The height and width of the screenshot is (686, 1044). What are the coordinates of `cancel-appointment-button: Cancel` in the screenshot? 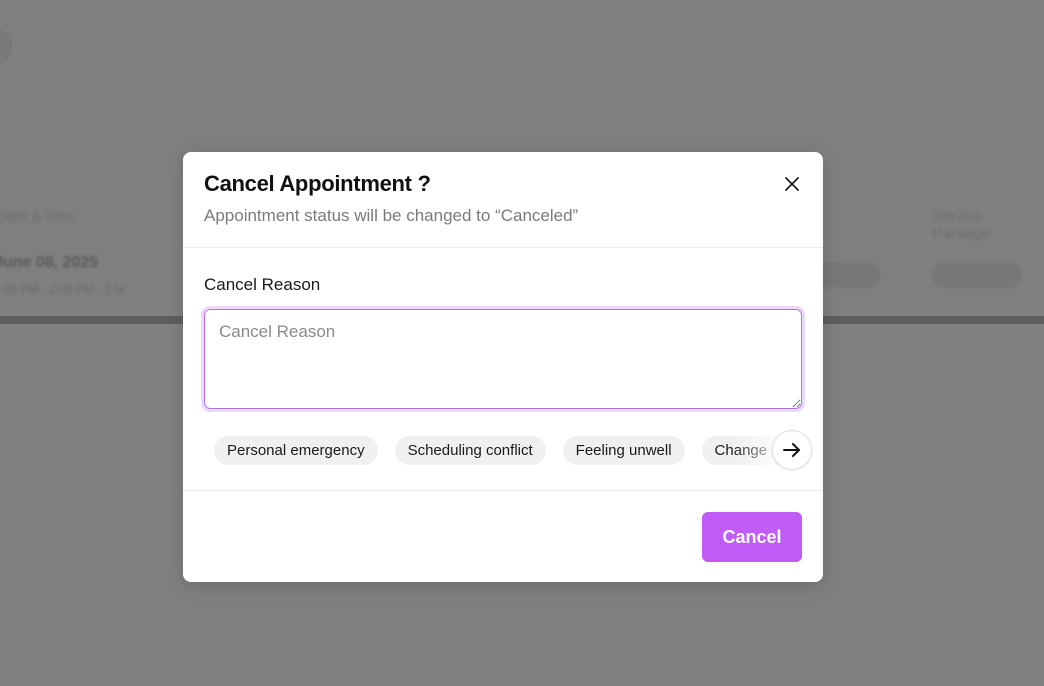 It's located at (752, 537).